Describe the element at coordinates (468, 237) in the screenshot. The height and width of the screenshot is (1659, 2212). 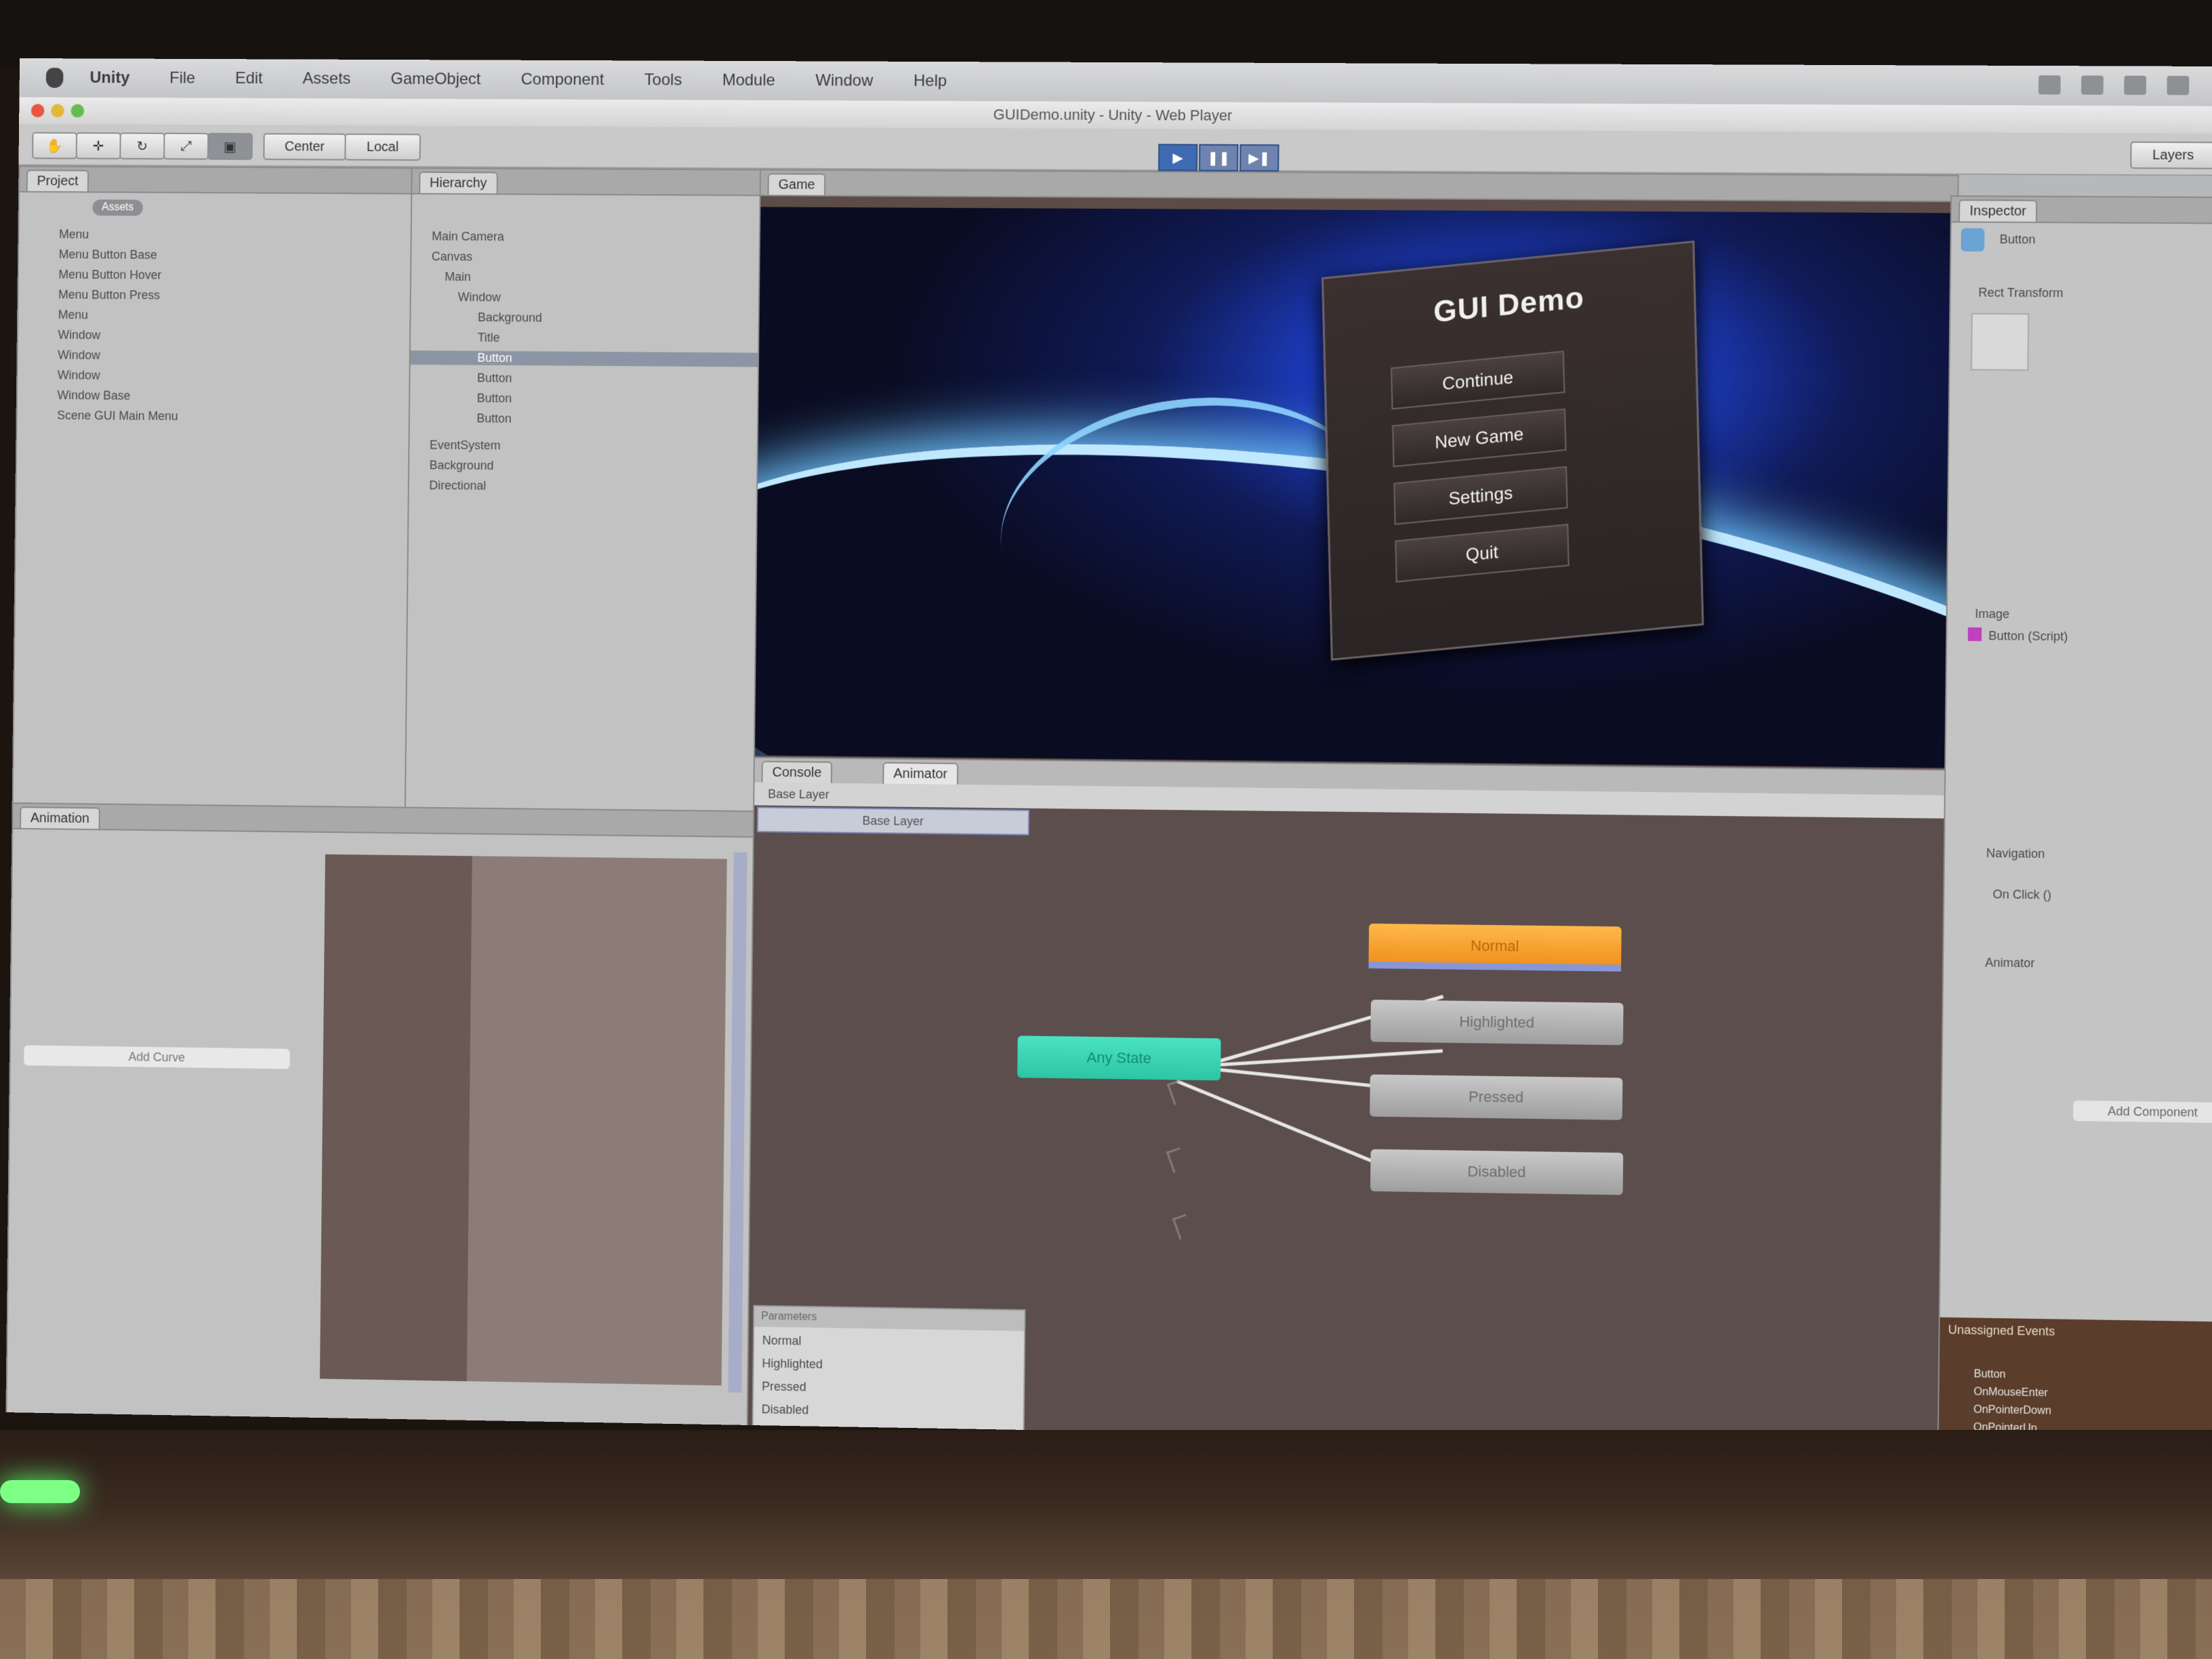
I see `list-item: Main Camera` at that location.